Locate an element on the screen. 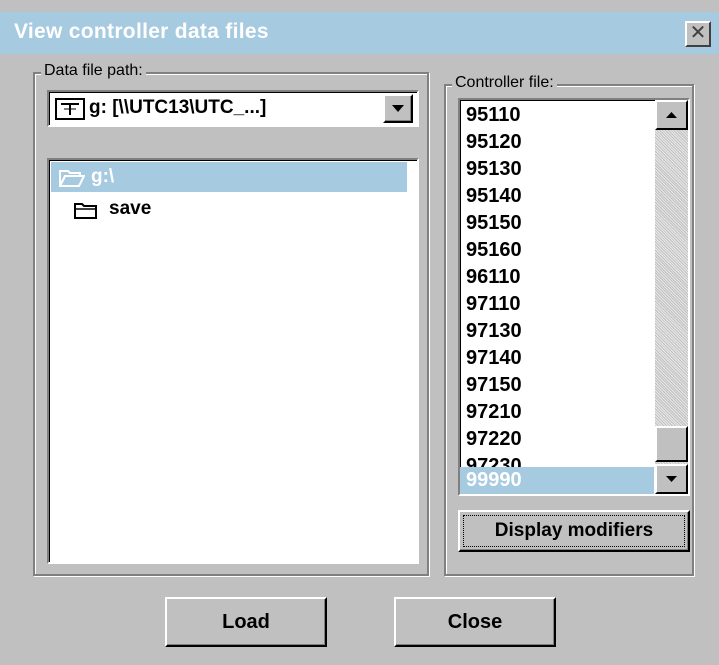  list-item: 95160 is located at coordinates (557, 250).